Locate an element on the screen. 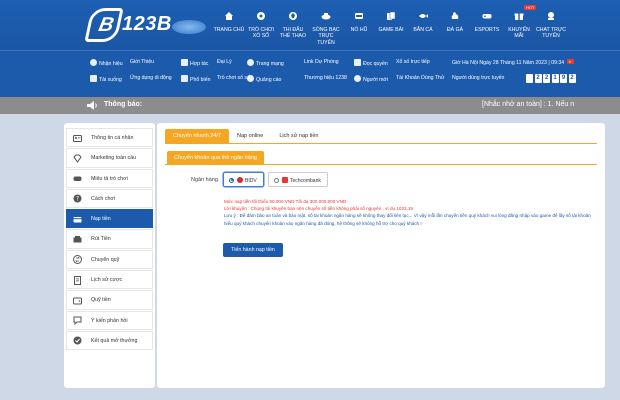 The width and height of the screenshot is (620, 400). radio-unselected is located at coordinates (276, 180).